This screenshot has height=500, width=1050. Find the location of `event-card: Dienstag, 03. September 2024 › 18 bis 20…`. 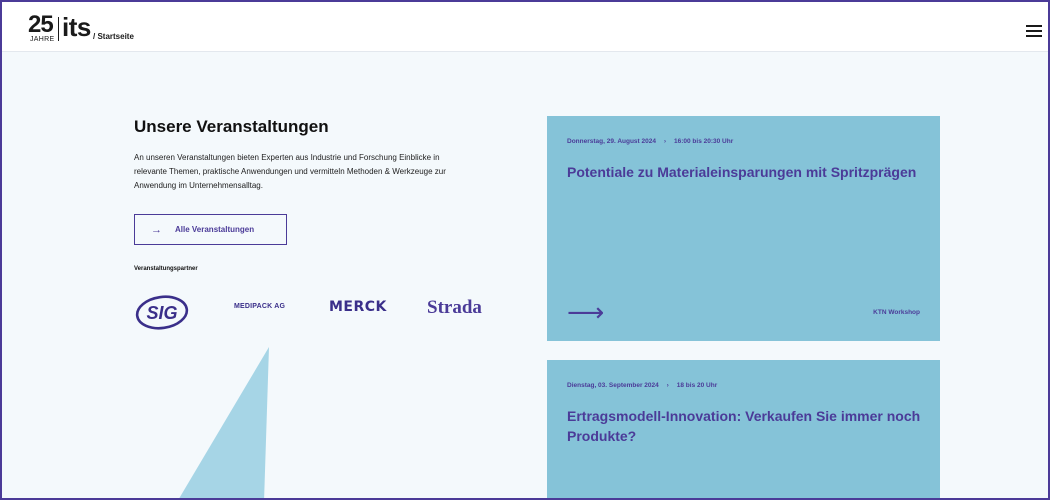

event-card: Dienstag, 03. September 2024 › 18 bis 20… is located at coordinates (743, 429).